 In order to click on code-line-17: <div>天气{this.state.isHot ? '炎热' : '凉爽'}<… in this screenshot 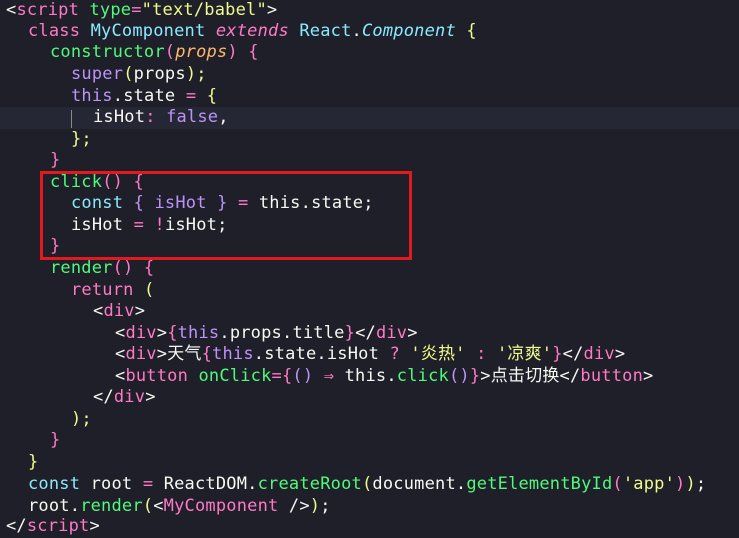, I will do `click(370, 354)`.